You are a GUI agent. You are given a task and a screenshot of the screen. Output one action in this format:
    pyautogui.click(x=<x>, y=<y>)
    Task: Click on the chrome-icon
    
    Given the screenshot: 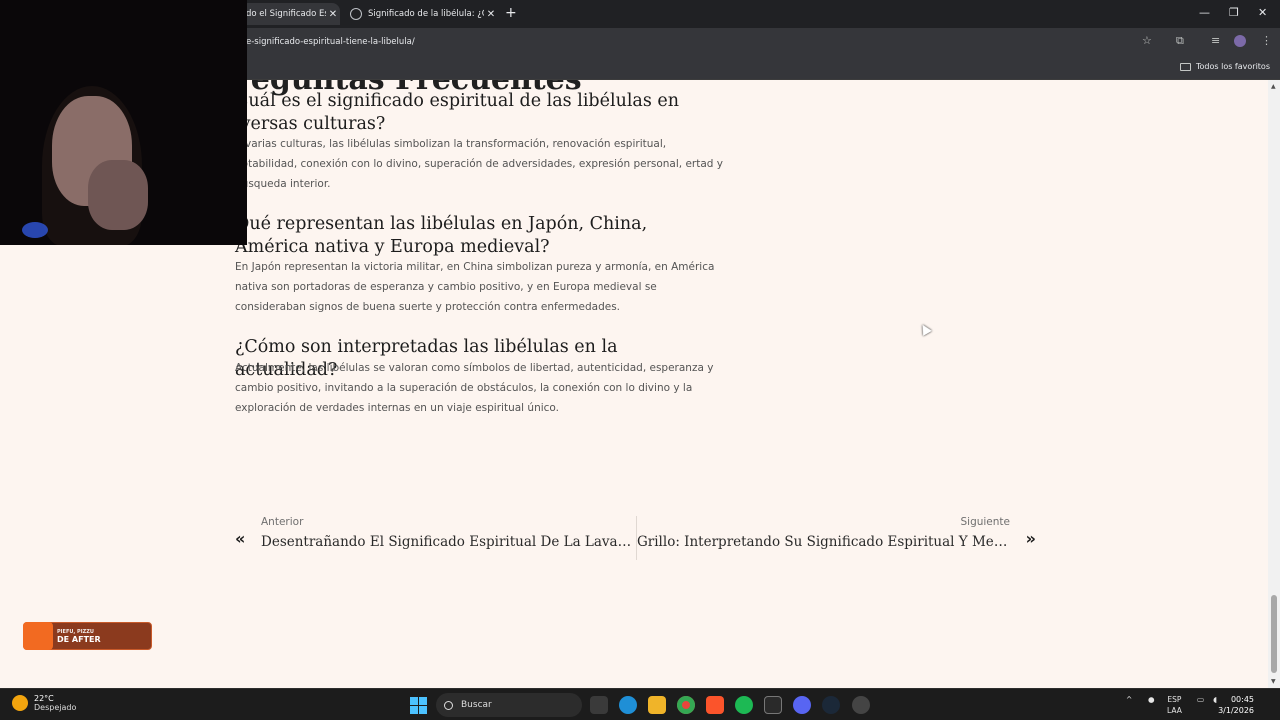 What is the action you would take?
    pyautogui.click(x=686, y=705)
    